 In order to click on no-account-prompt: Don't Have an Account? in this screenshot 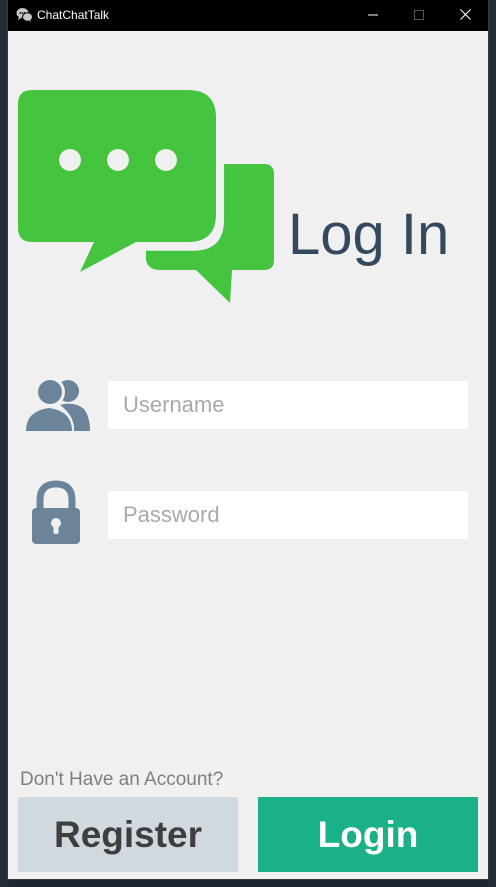, I will do `click(122, 779)`.